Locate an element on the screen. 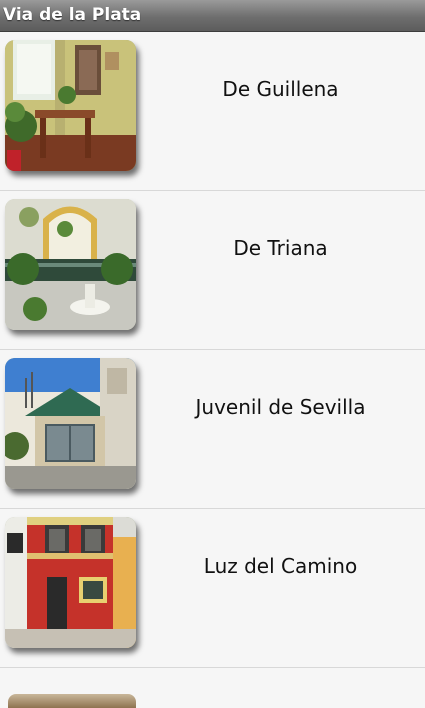  courtyard-fountain-icon is located at coordinates (70, 264).